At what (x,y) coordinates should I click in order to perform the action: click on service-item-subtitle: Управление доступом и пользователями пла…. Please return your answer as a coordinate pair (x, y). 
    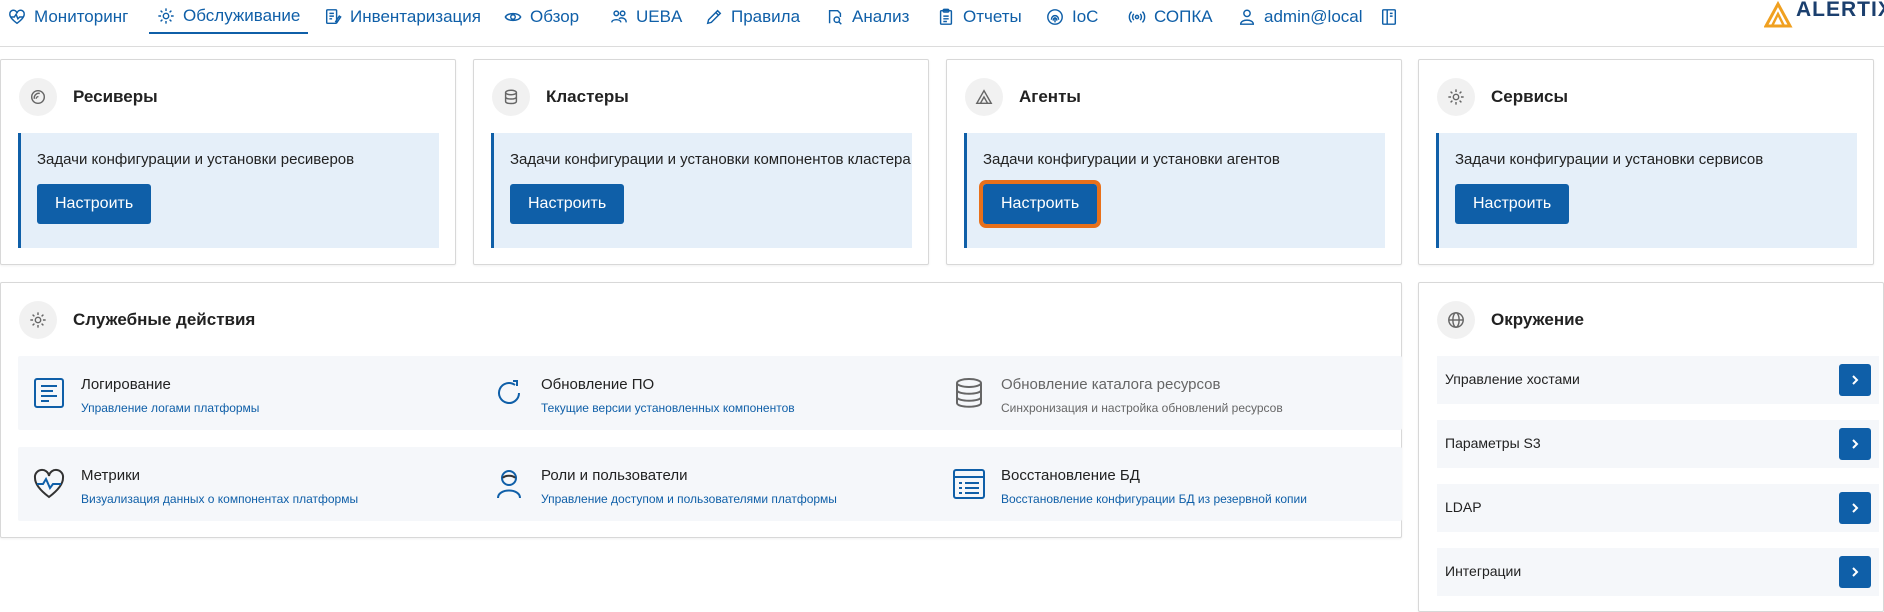
    Looking at the image, I should click on (689, 499).